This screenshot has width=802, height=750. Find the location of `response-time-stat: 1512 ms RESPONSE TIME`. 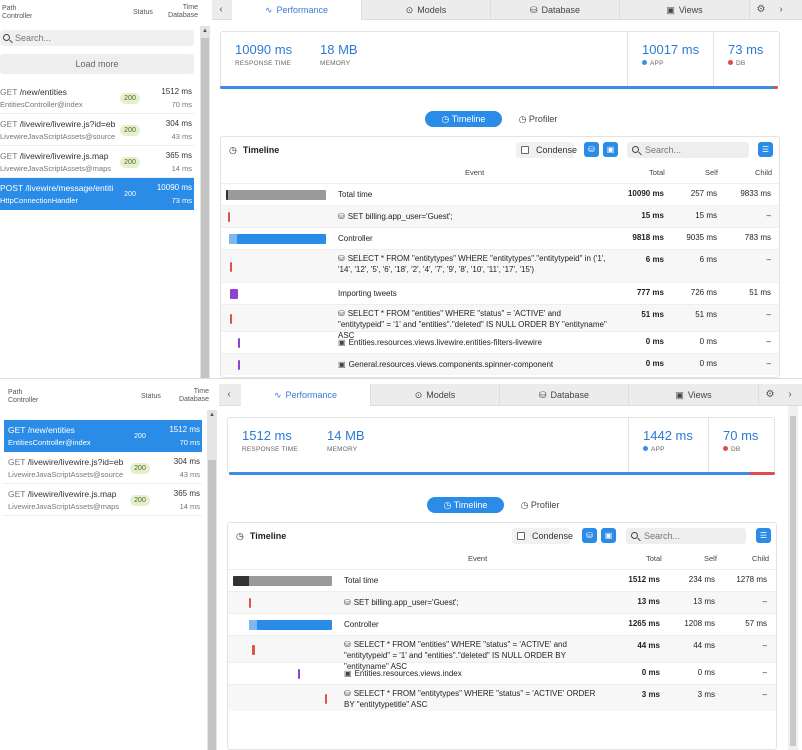

response-time-stat: 1512 ms RESPONSE TIME is located at coordinates (270, 440).